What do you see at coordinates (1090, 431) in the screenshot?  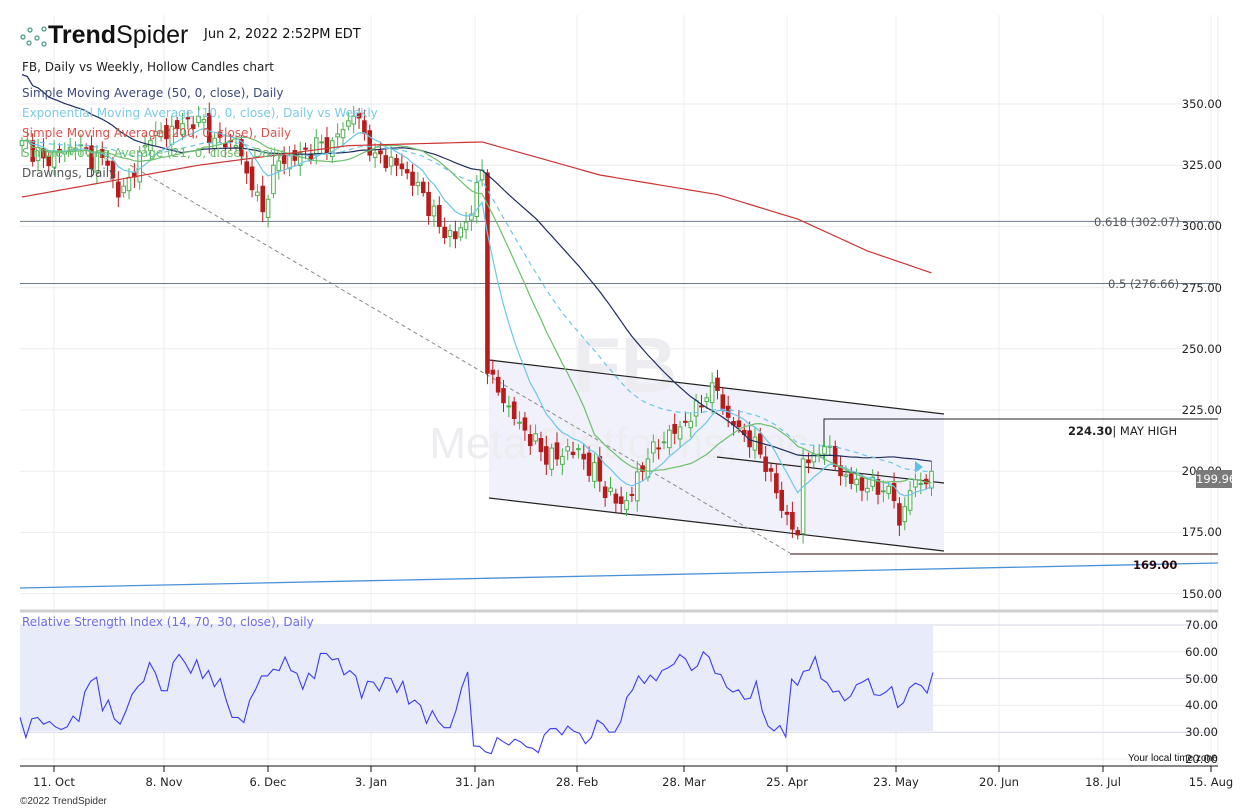 I see `may-high-value: 224.30` at bounding box center [1090, 431].